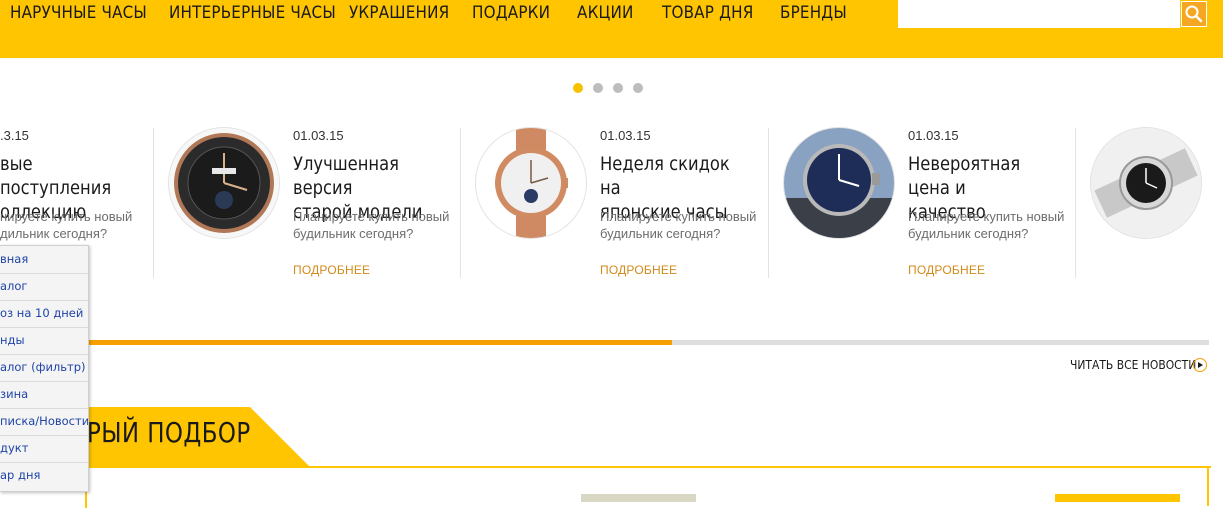  What do you see at coordinates (252, 12) in the screenshot?
I see `nav-item-interior-clocks: ИНТЕРЬЕРНЫЕ ЧАСЫ` at bounding box center [252, 12].